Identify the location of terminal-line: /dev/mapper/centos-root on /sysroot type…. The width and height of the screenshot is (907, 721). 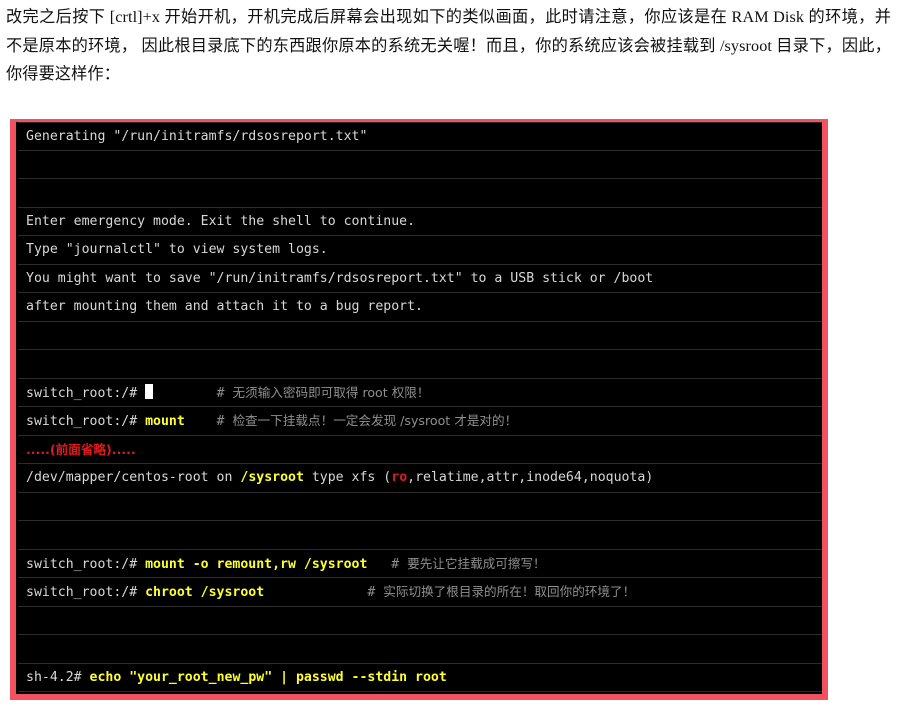
(420, 478).